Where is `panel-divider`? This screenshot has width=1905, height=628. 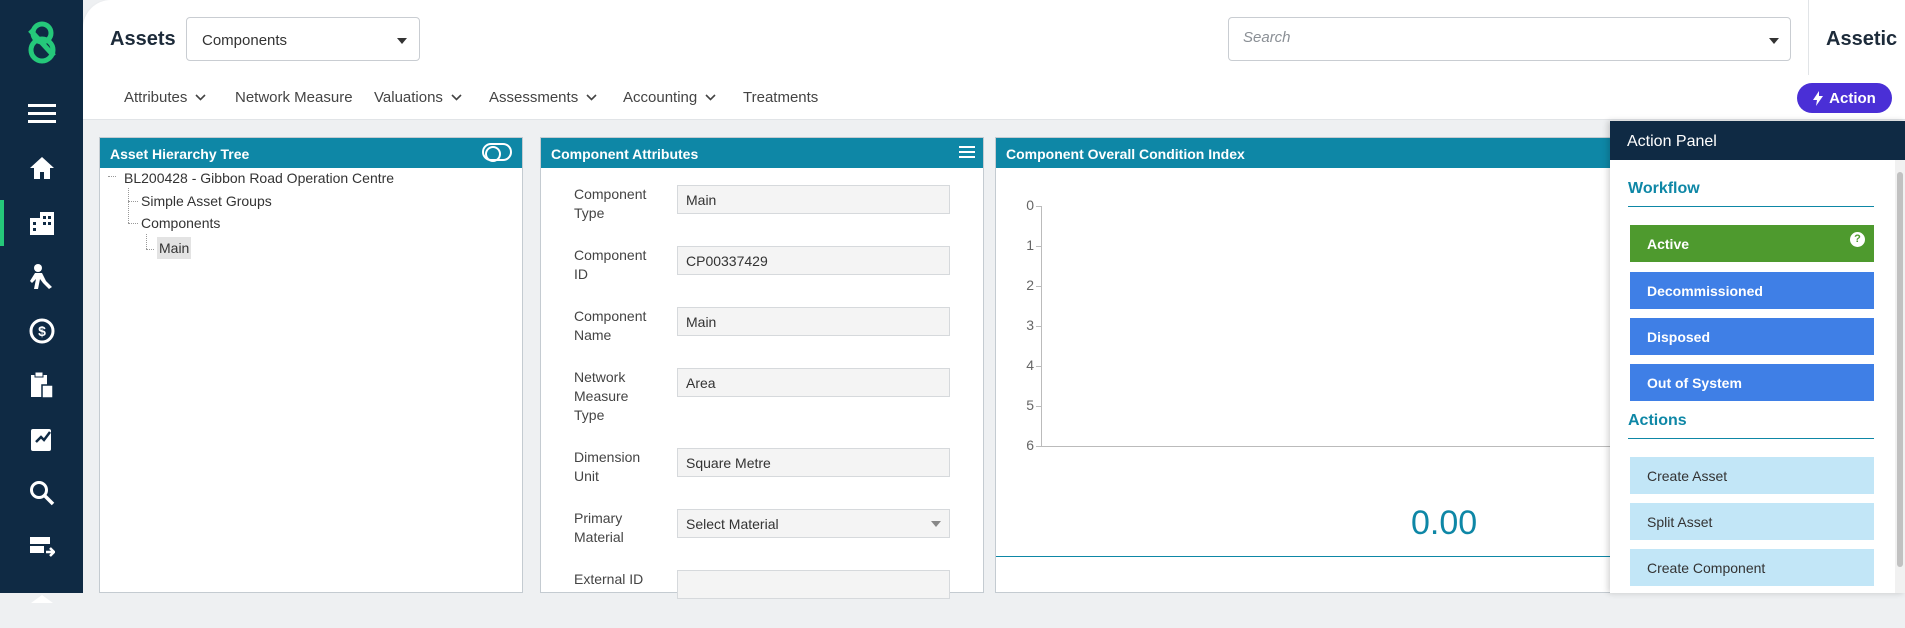
panel-divider is located at coordinates (1306, 556).